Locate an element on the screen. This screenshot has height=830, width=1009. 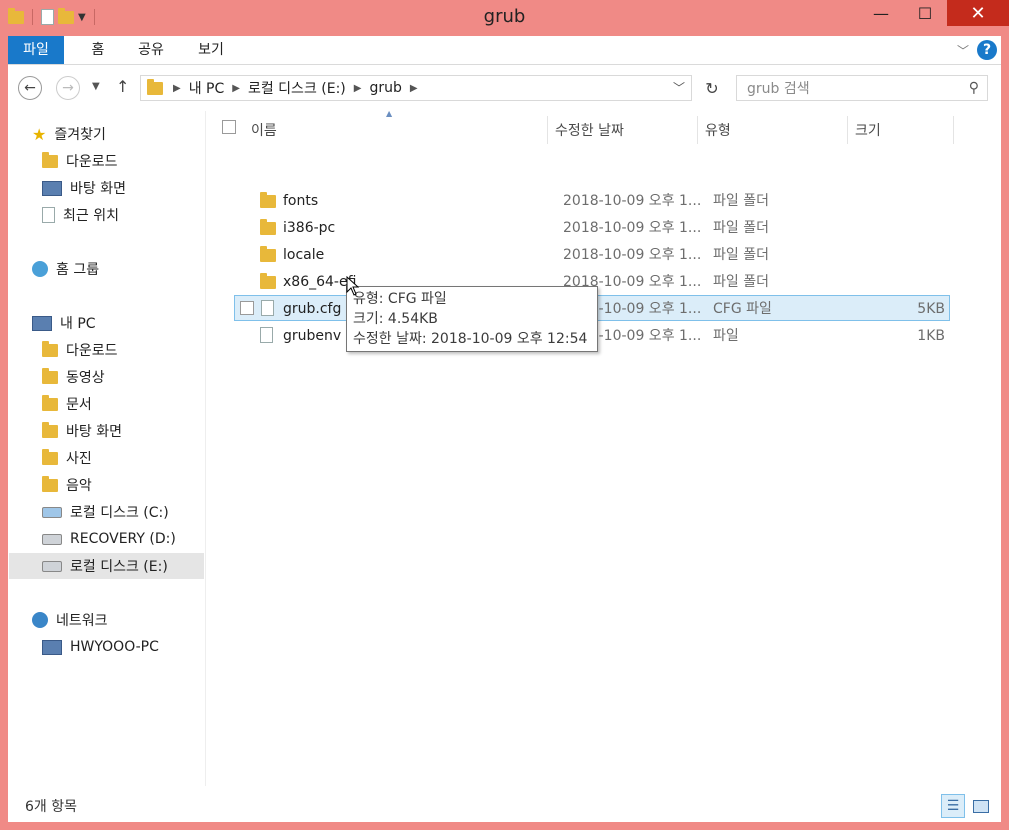
file-type: 파일 is located at coordinates (726, 336).